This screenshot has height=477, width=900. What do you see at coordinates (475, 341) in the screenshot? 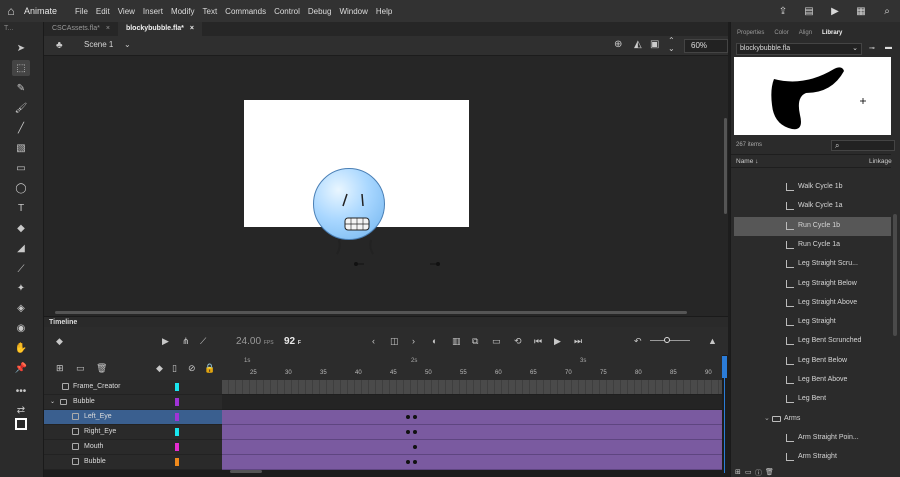
I see `tween-icon: ⧉` at bounding box center [475, 341].